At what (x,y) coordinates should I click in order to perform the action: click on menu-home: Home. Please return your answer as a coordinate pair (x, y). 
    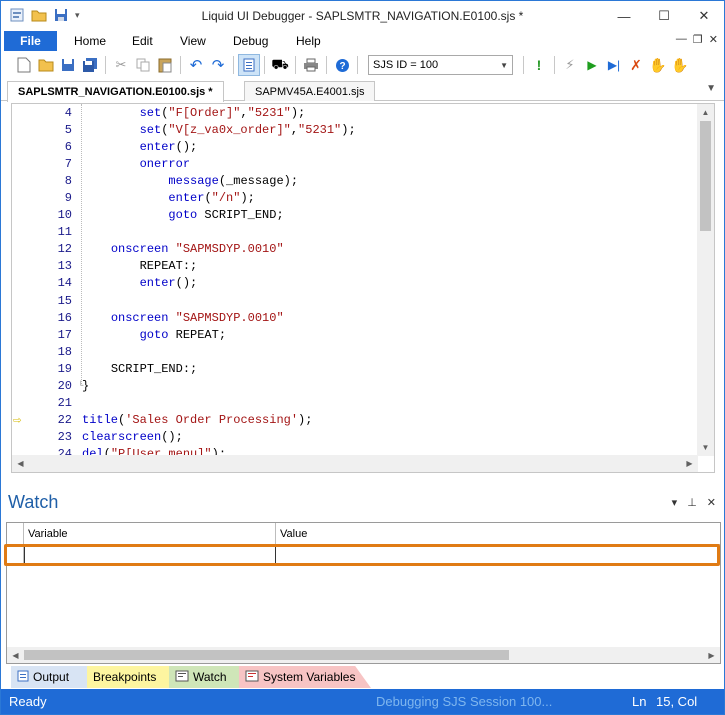
    Looking at the image, I should click on (90, 41).